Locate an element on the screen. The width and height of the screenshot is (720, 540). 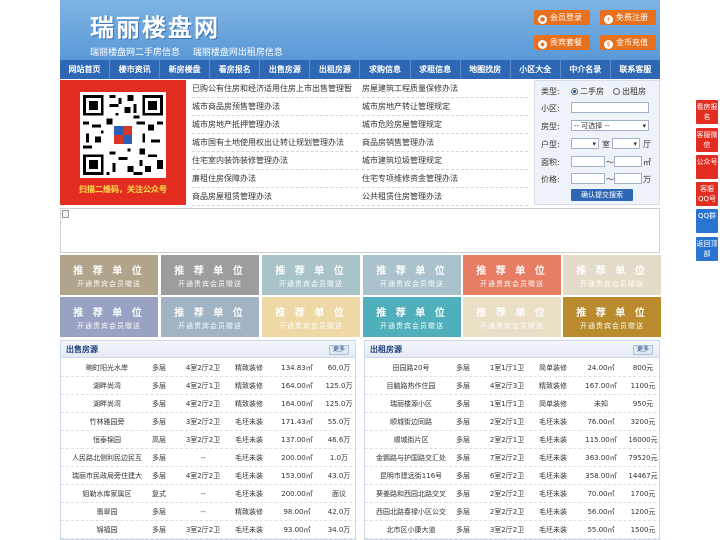
notice-link: 住宅专项维修资金管理办法 is located at coordinates (445, 179).